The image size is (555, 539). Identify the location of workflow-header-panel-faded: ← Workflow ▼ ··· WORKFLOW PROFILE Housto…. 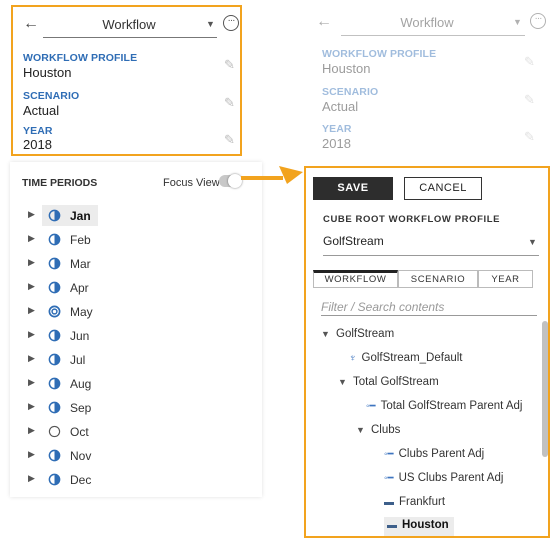
(428, 80).